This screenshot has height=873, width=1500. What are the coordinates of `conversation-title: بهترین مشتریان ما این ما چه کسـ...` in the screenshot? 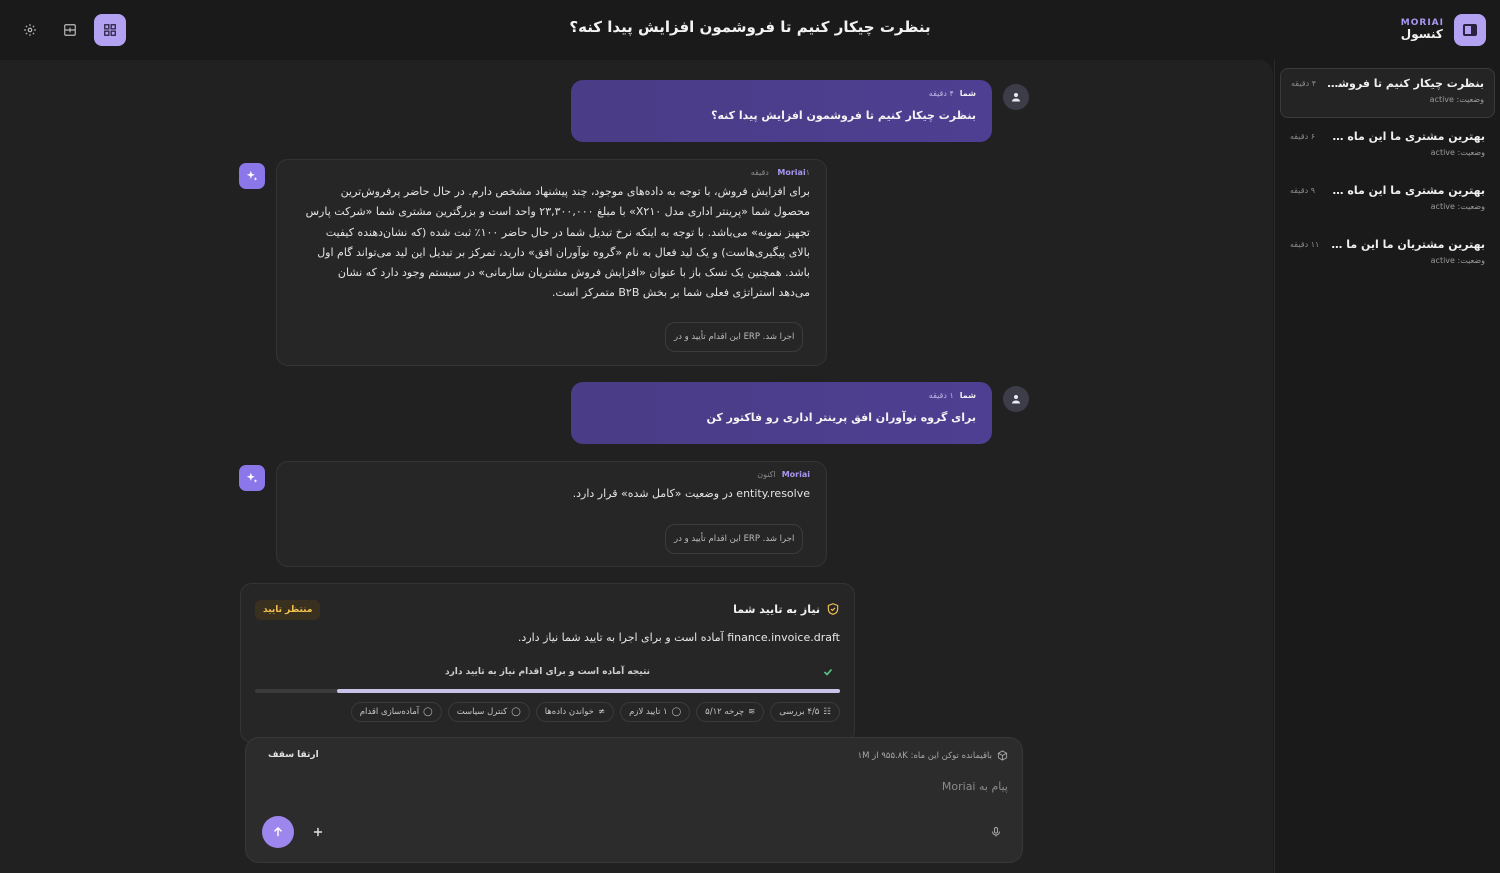 It's located at (1405, 244).